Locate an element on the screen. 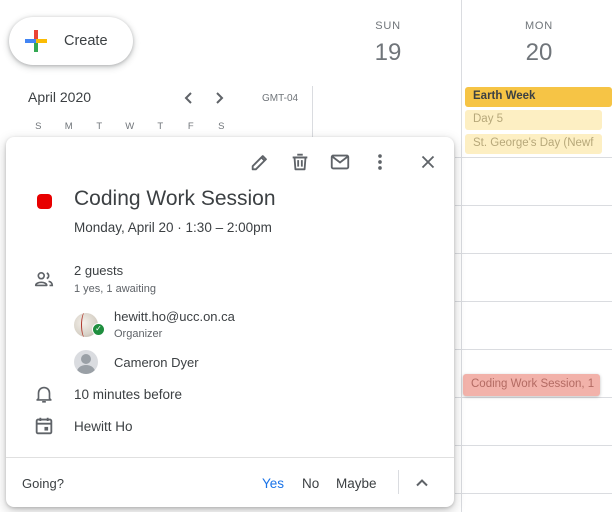 This screenshot has width=612, height=512. previous-month-icon is located at coordinates (189, 98).